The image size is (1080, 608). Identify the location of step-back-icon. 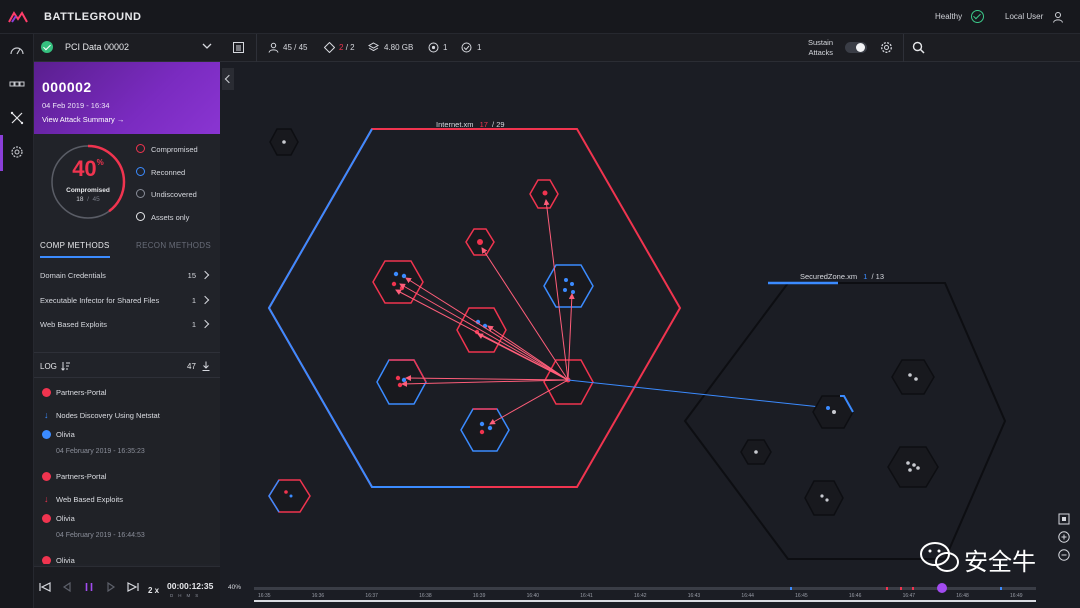
(67, 587).